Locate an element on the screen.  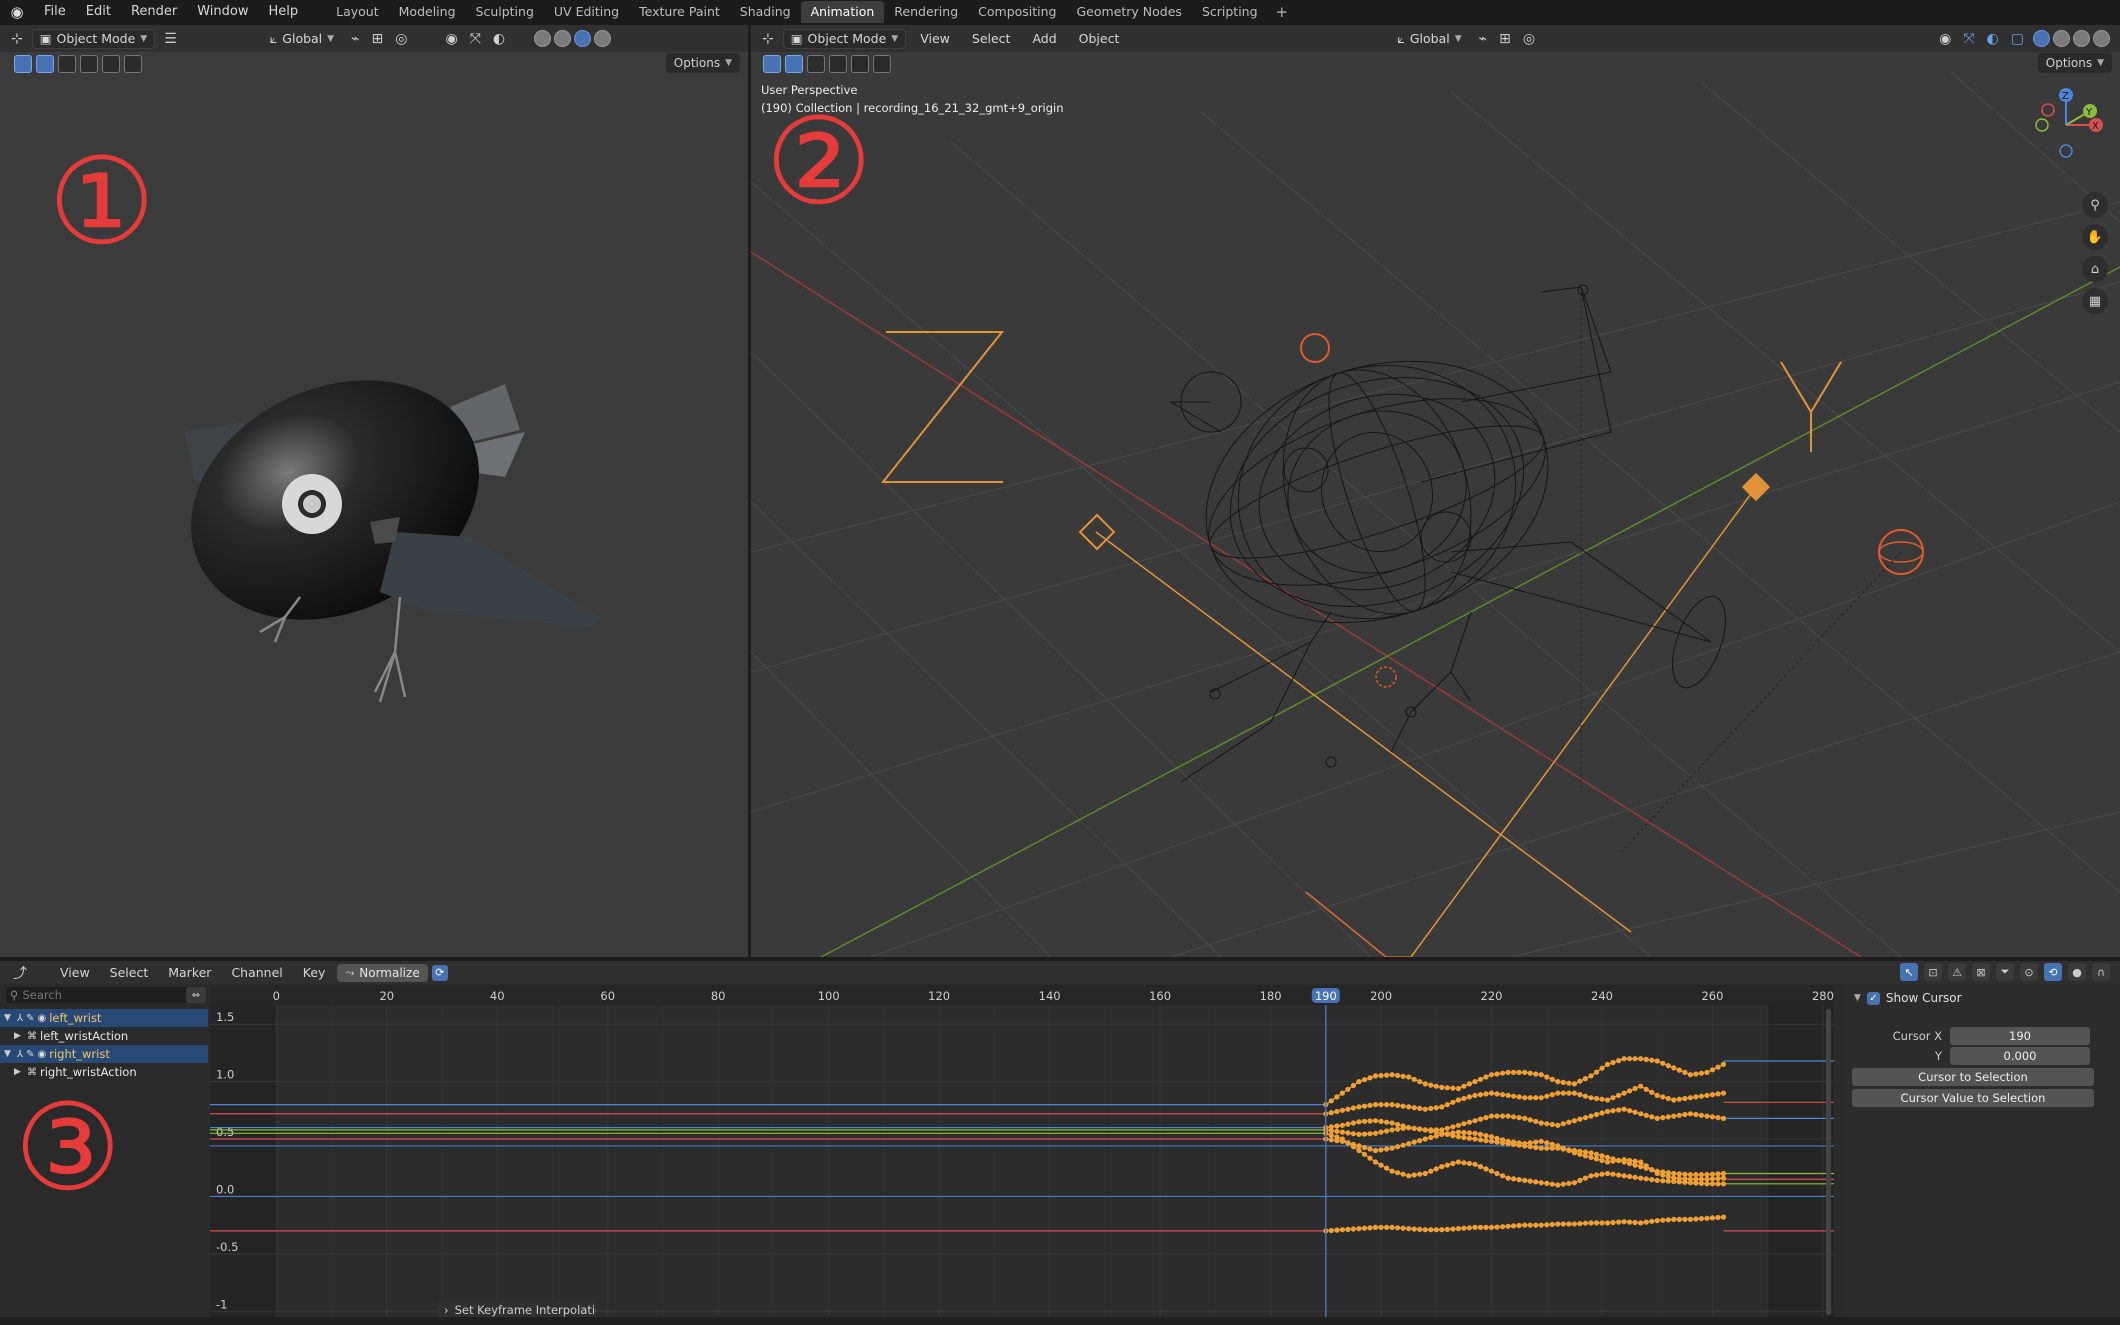
overlay-icon: ◐ is located at coordinates (1993, 39).